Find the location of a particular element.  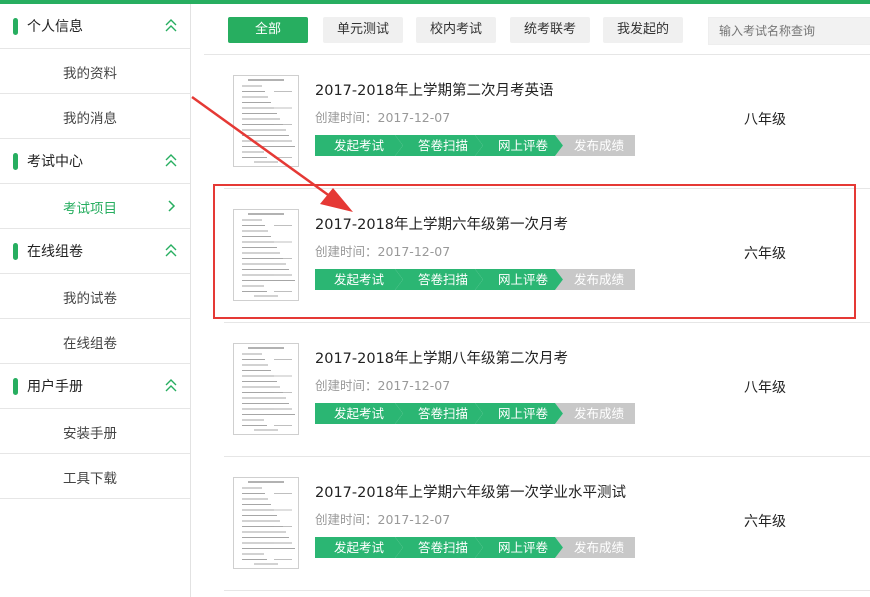

exam-title: 2017-2018年上学期六年级第一次月考 is located at coordinates (441, 223).